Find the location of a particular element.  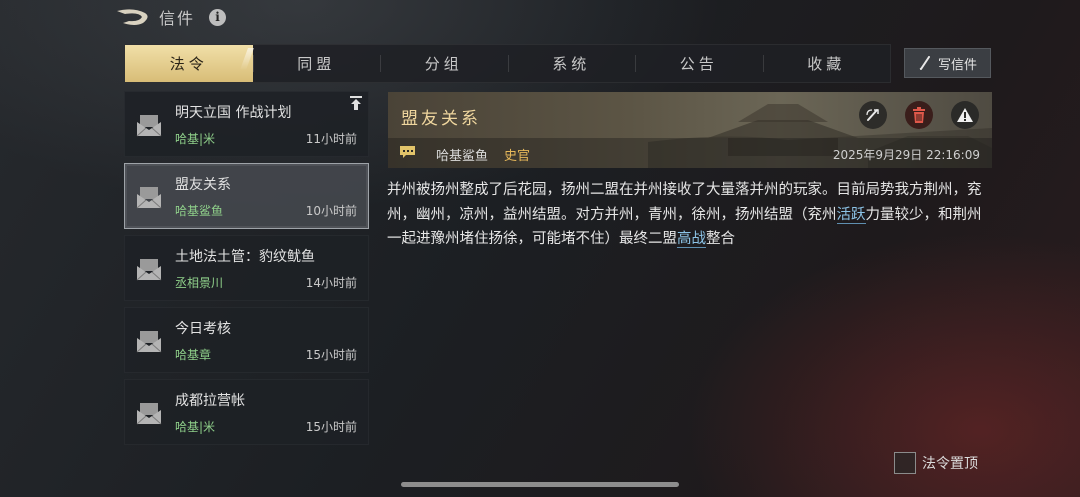

reply-icon is located at coordinates (872, 115).